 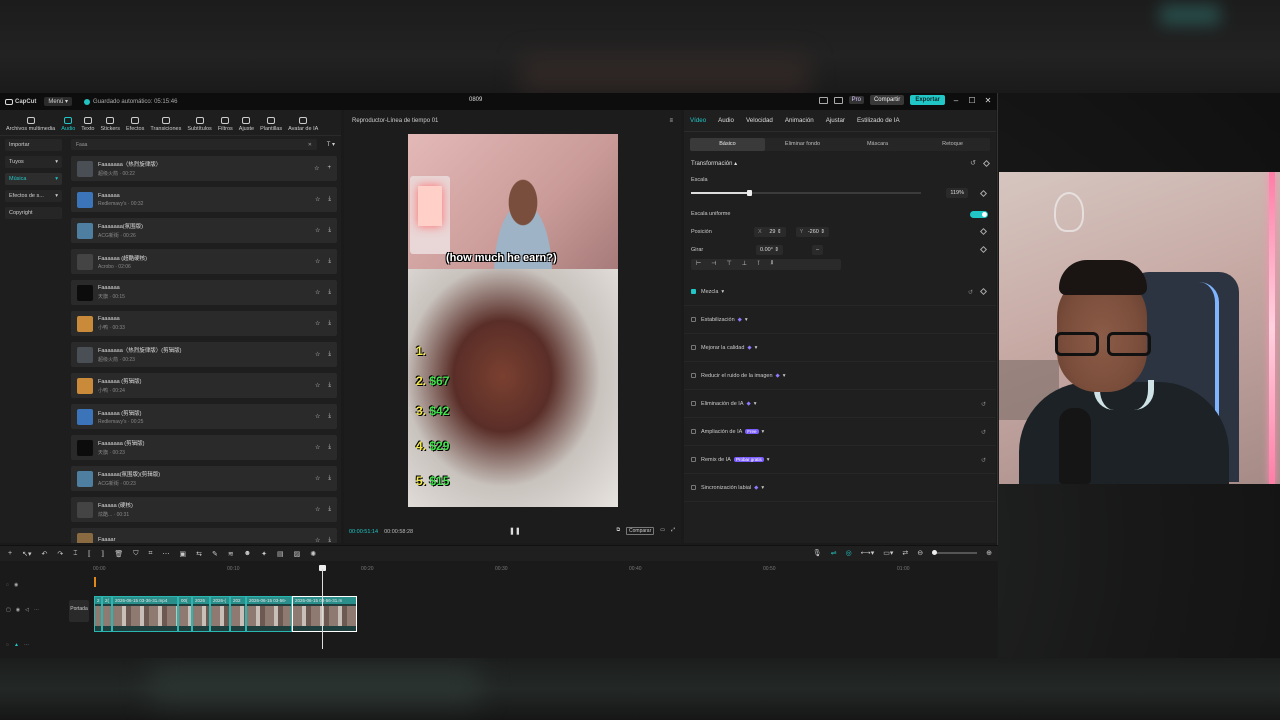 What do you see at coordinates (264, 554) in the screenshot?
I see `magic-icon: ✦` at bounding box center [264, 554].